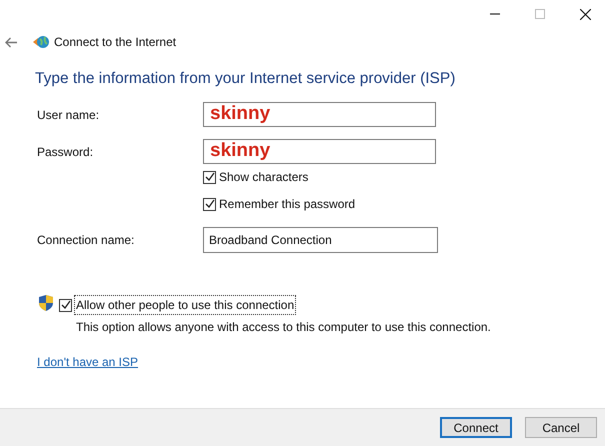 The height and width of the screenshot is (446, 605). What do you see at coordinates (11, 42) in the screenshot?
I see `back-arrow-icon` at bounding box center [11, 42].